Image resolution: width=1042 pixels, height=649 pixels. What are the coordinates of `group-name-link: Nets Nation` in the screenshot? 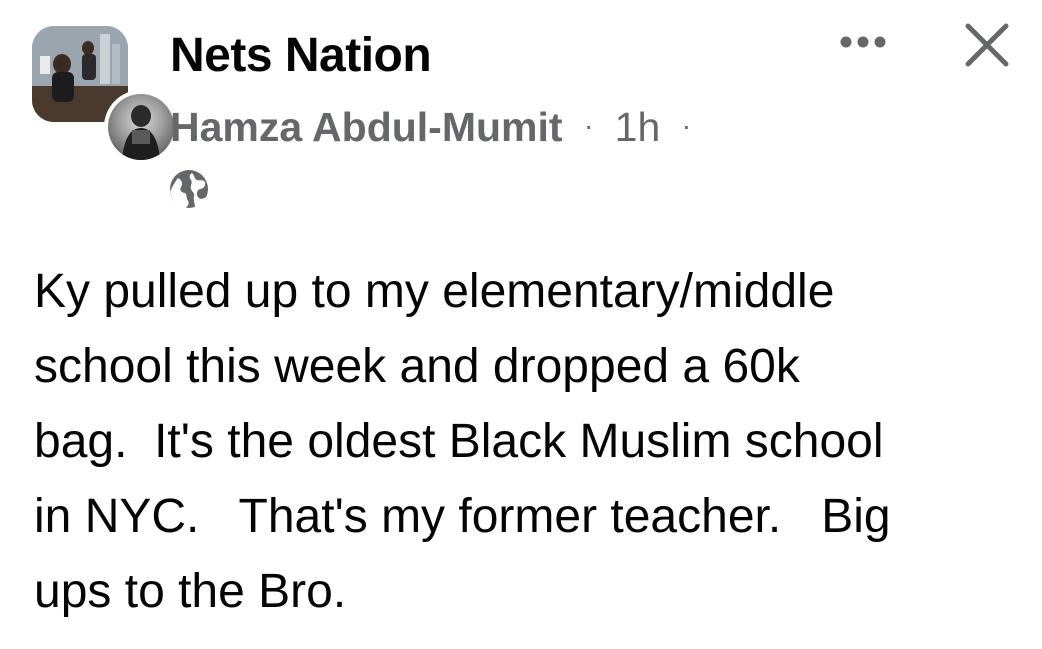 It's located at (301, 56).